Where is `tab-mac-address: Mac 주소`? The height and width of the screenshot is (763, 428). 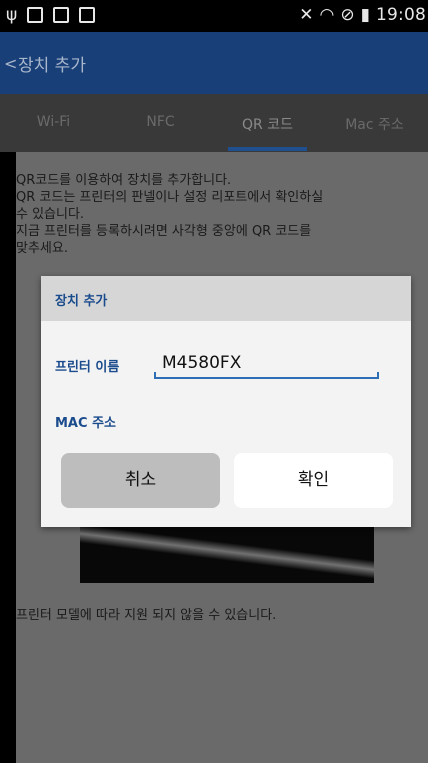 tab-mac-address: Mac 주소 is located at coordinates (374, 123).